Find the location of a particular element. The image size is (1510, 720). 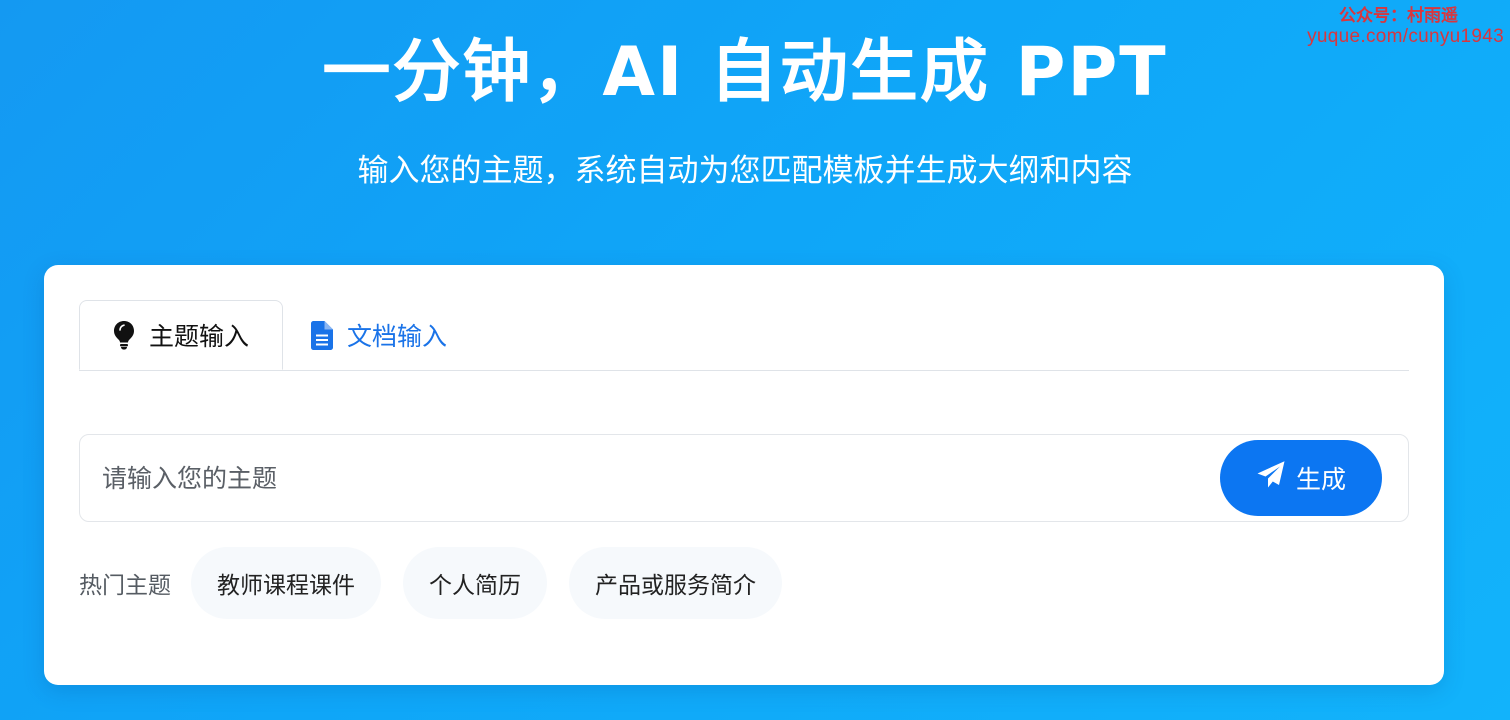

topic-search-box: 生成 is located at coordinates (744, 478).